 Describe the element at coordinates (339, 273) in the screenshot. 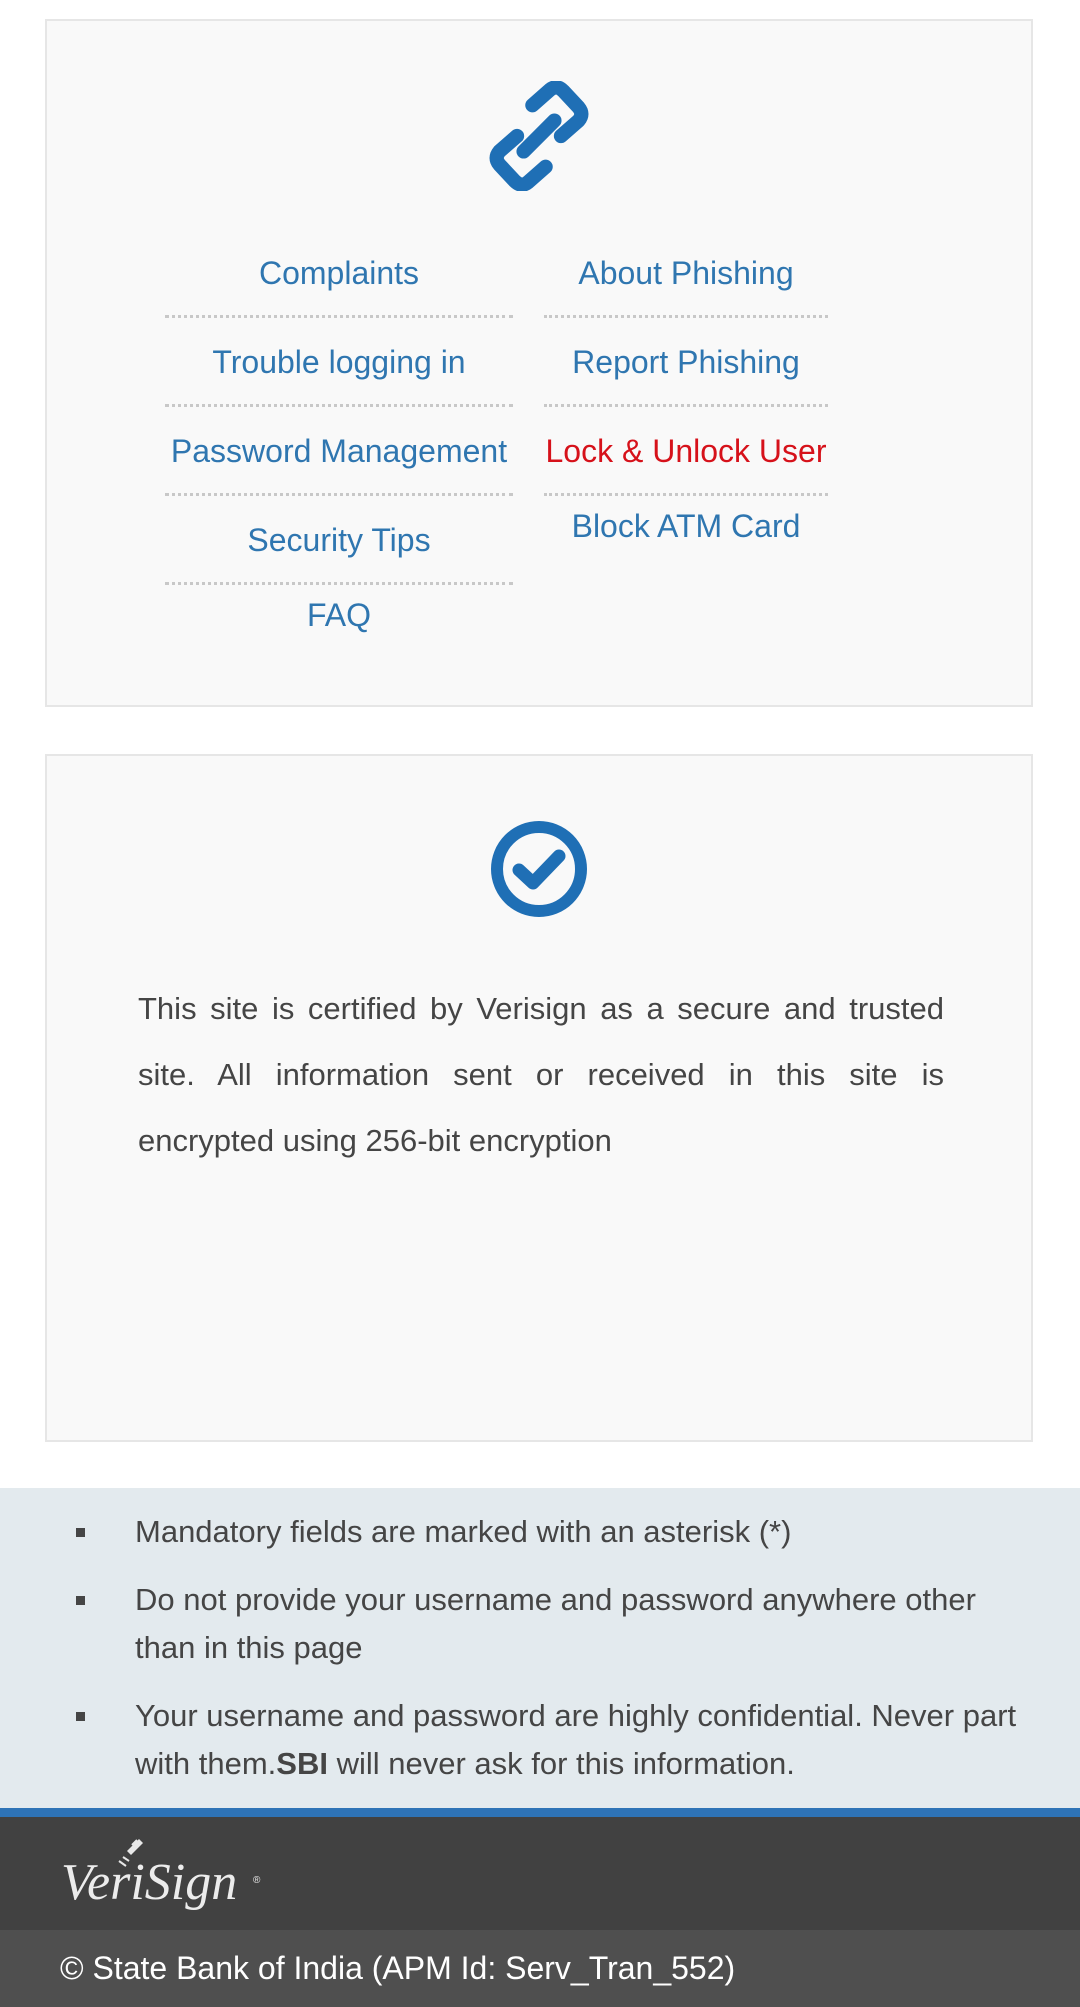

I see `link-complaints: Complaints` at that location.